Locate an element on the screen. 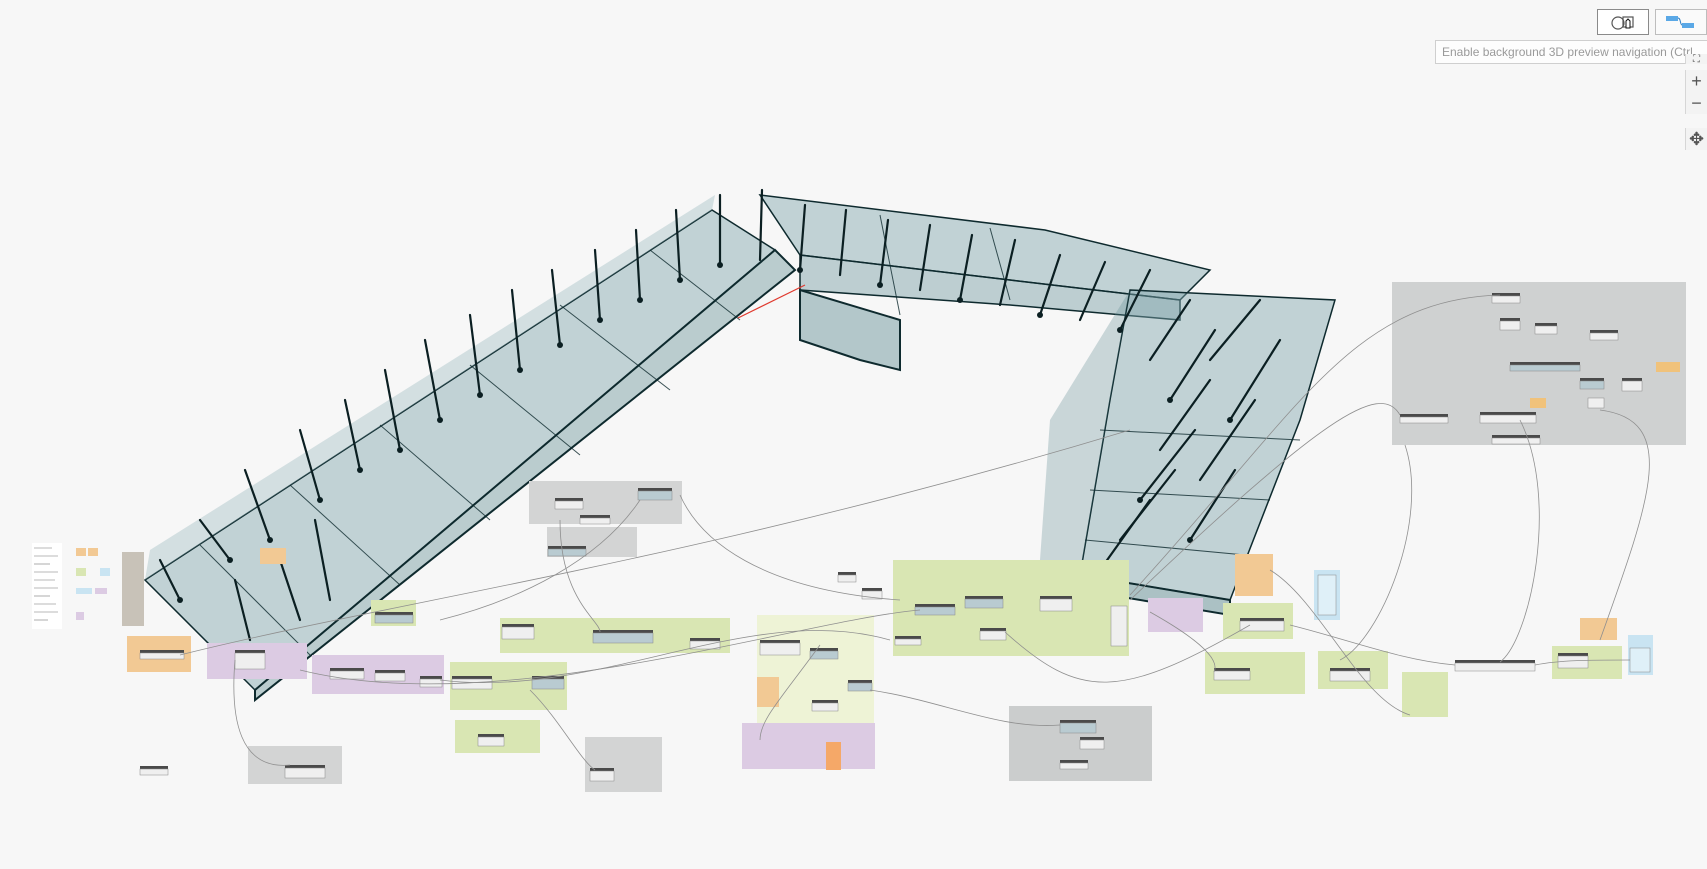 Image resolution: width=1707 pixels, height=869 pixels. pan-button: ✥ is located at coordinates (1696, 139).